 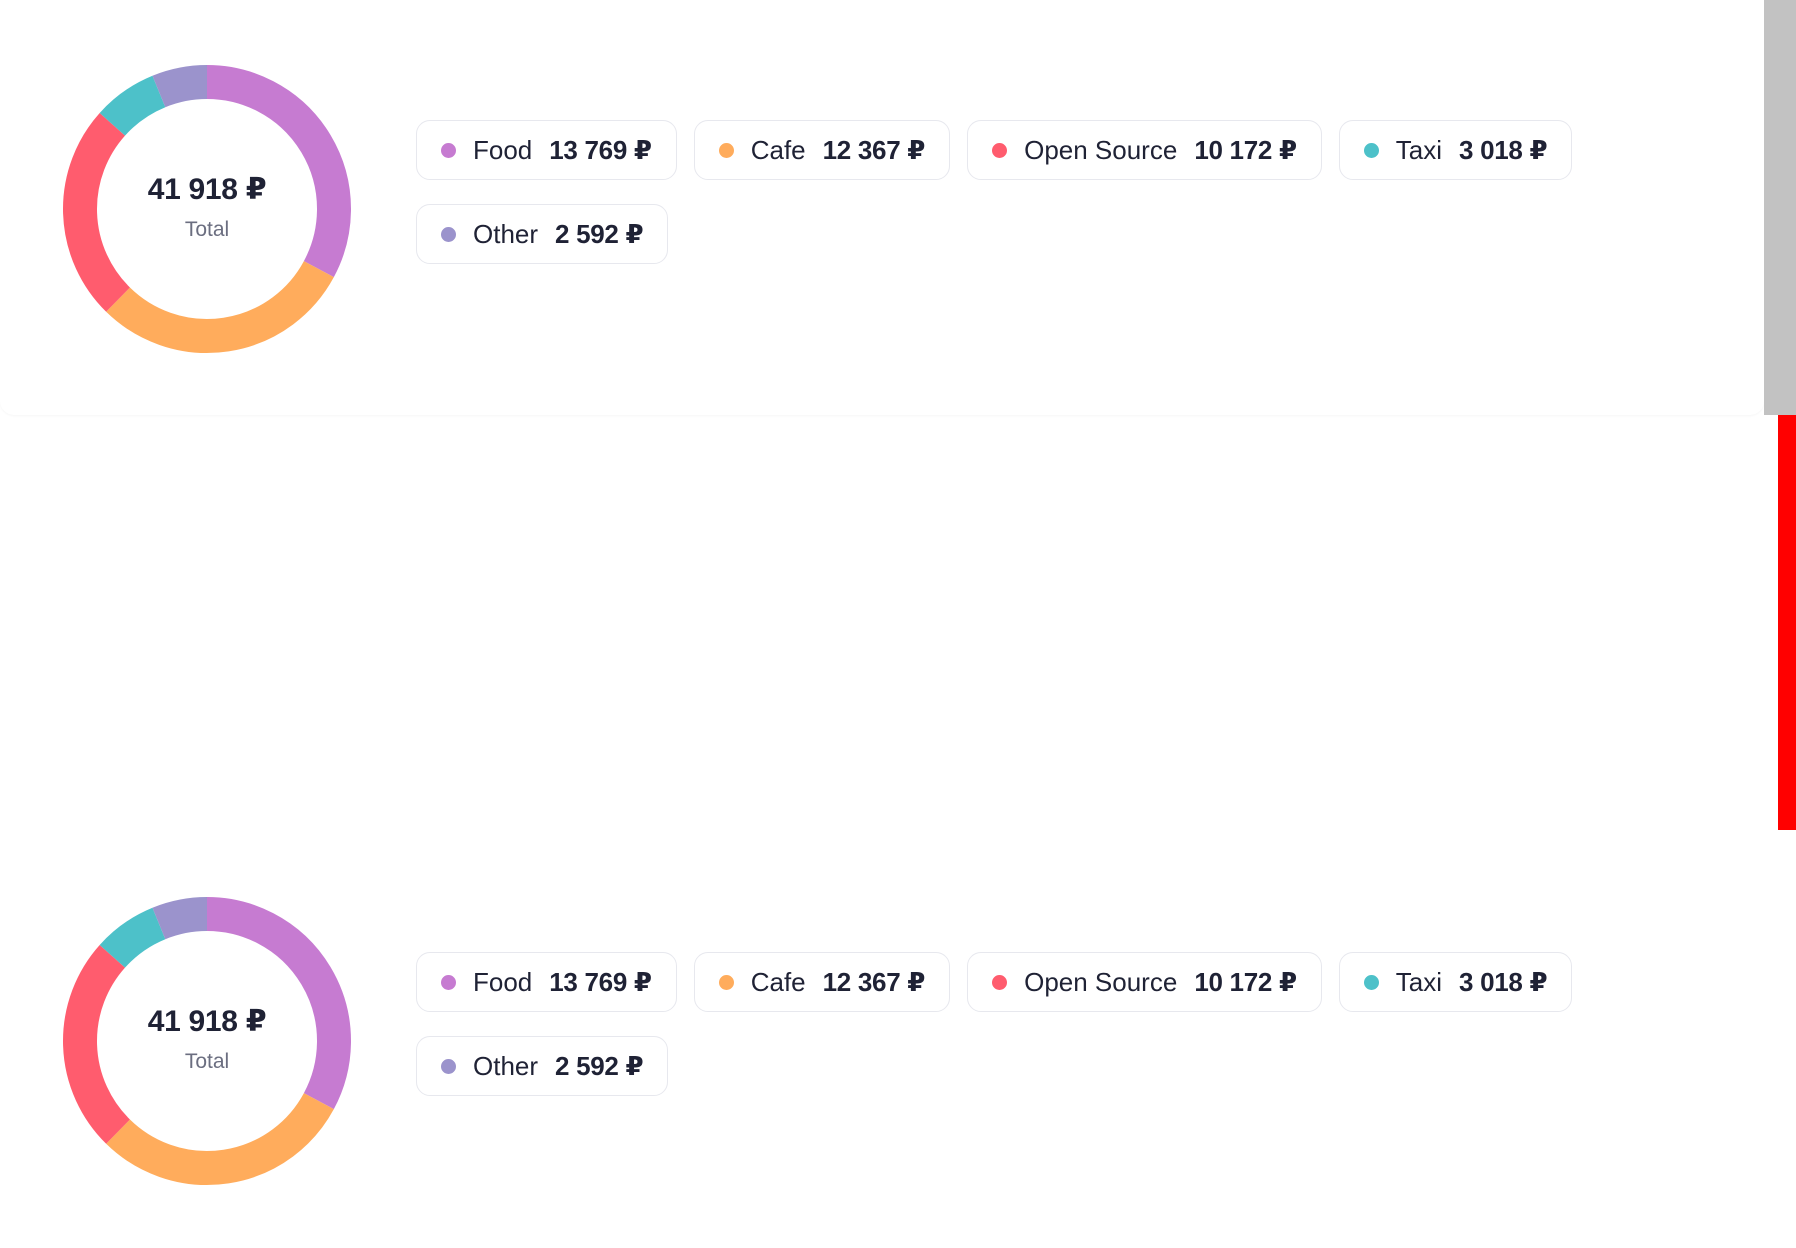 What do you see at coordinates (1780, 207) in the screenshot?
I see `scrollbar-thumb` at bounding box center [1780, 207].